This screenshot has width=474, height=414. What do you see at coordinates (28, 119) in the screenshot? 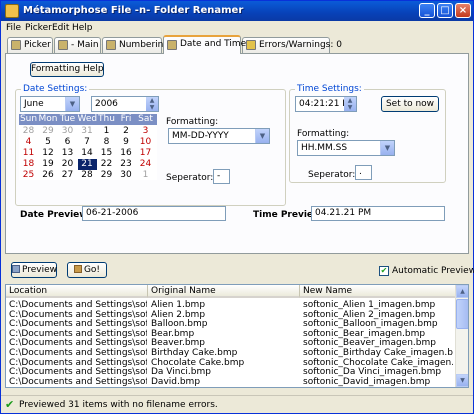
I see `calendar-weekday: Sun` at bounding box center [28, 119].